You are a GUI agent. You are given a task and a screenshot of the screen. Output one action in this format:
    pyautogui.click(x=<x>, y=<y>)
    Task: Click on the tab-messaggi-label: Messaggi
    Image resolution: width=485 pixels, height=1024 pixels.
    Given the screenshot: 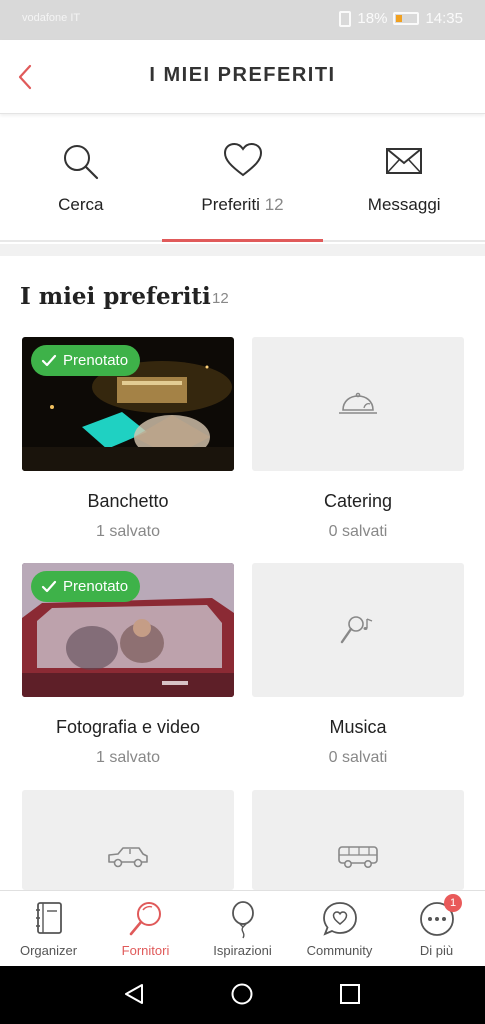 What is the action you would take?
    pyautogui.click(x=404, y=204)
    